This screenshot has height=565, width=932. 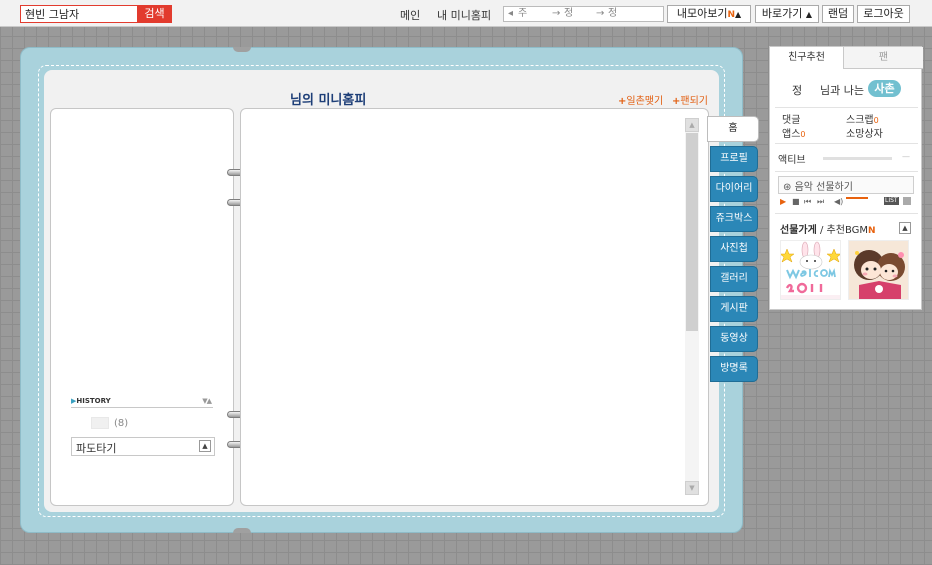 I want to click on page-title: 님의 미니홈피, so click(x=328, y=100).